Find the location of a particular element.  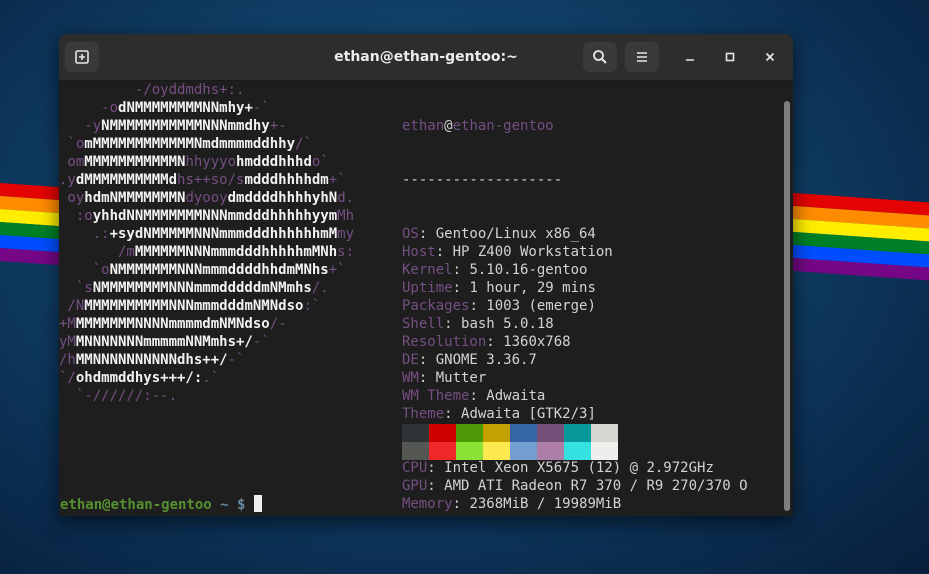

info-field: OS: Gentoo/Linux x86_64 is located at coordinates (499, 234).